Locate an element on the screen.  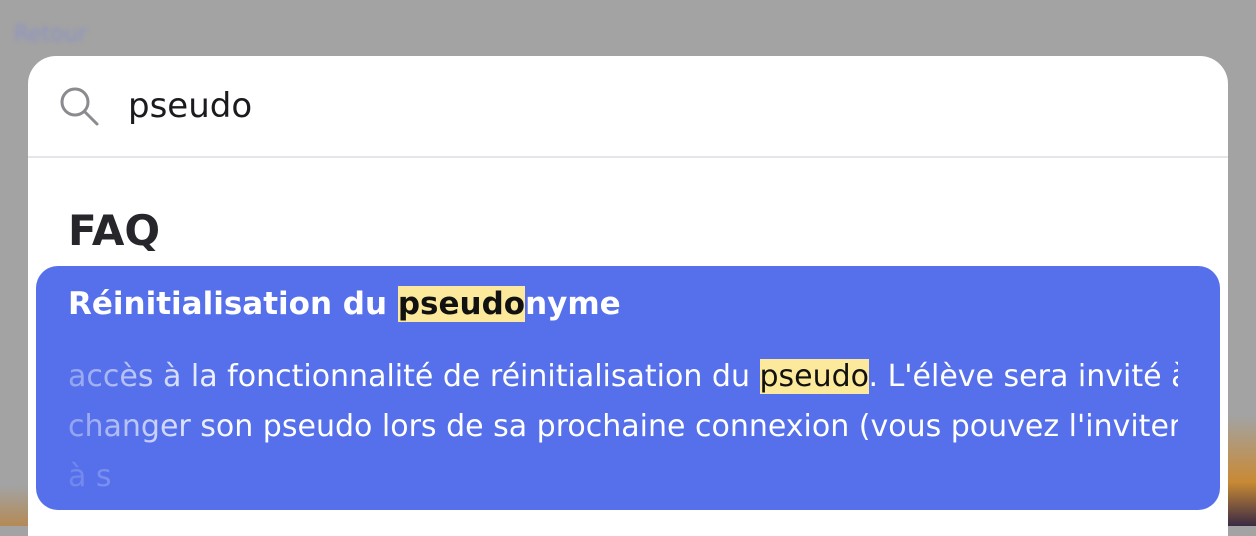
desc-line1-highlight: pseudo is located at coordinates (814, 376).